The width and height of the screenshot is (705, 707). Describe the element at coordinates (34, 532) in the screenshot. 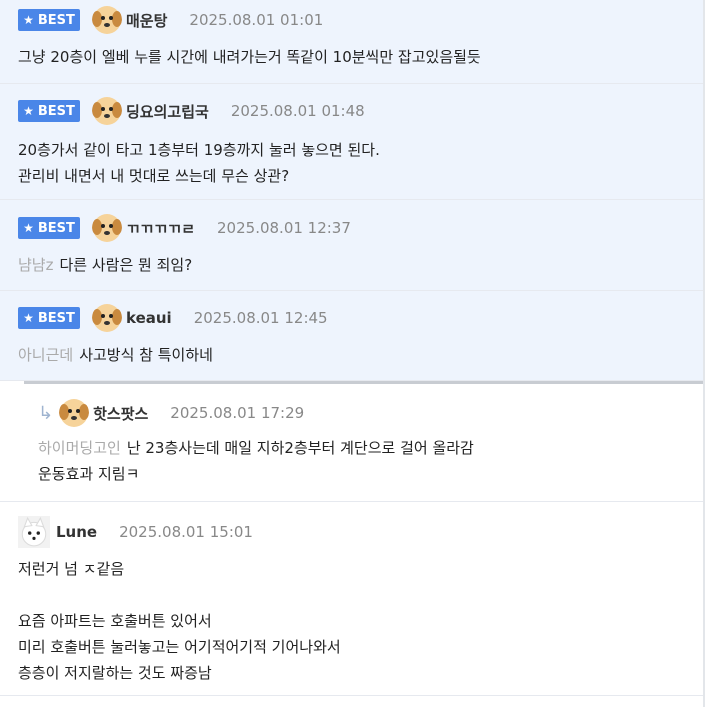

I see `white-dog-avatar-icon` at that location.